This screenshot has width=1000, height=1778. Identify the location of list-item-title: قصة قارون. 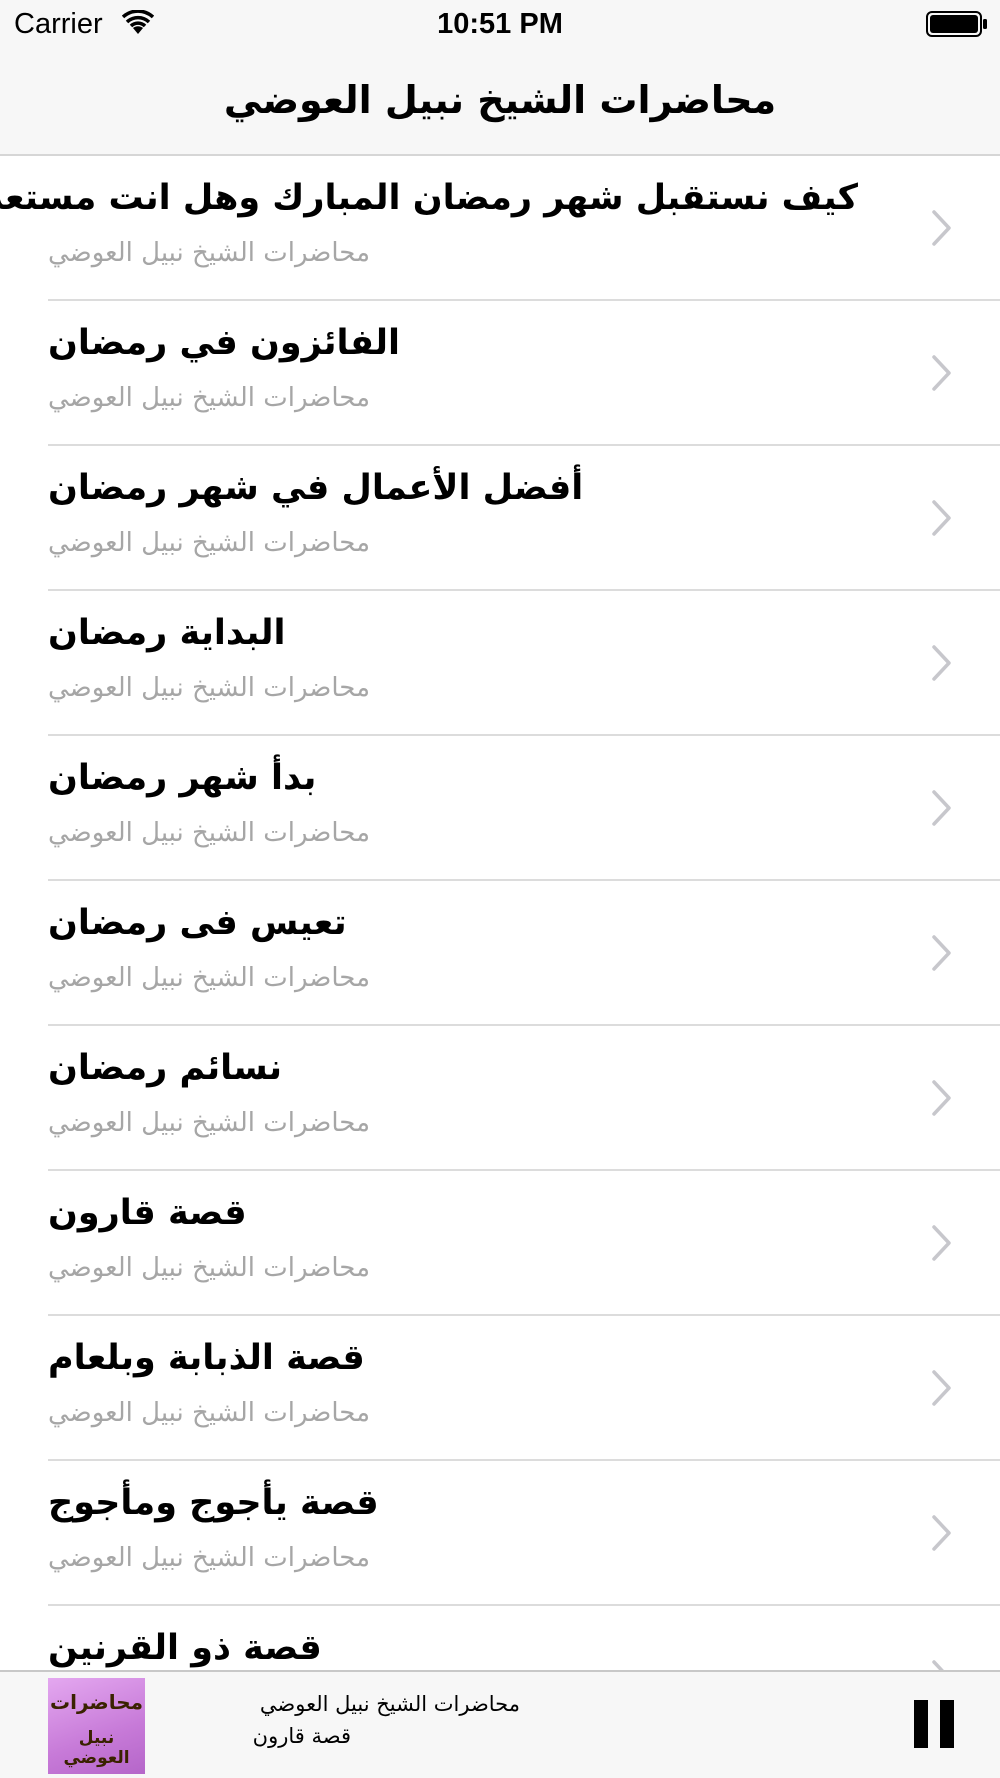
(147, 1213).